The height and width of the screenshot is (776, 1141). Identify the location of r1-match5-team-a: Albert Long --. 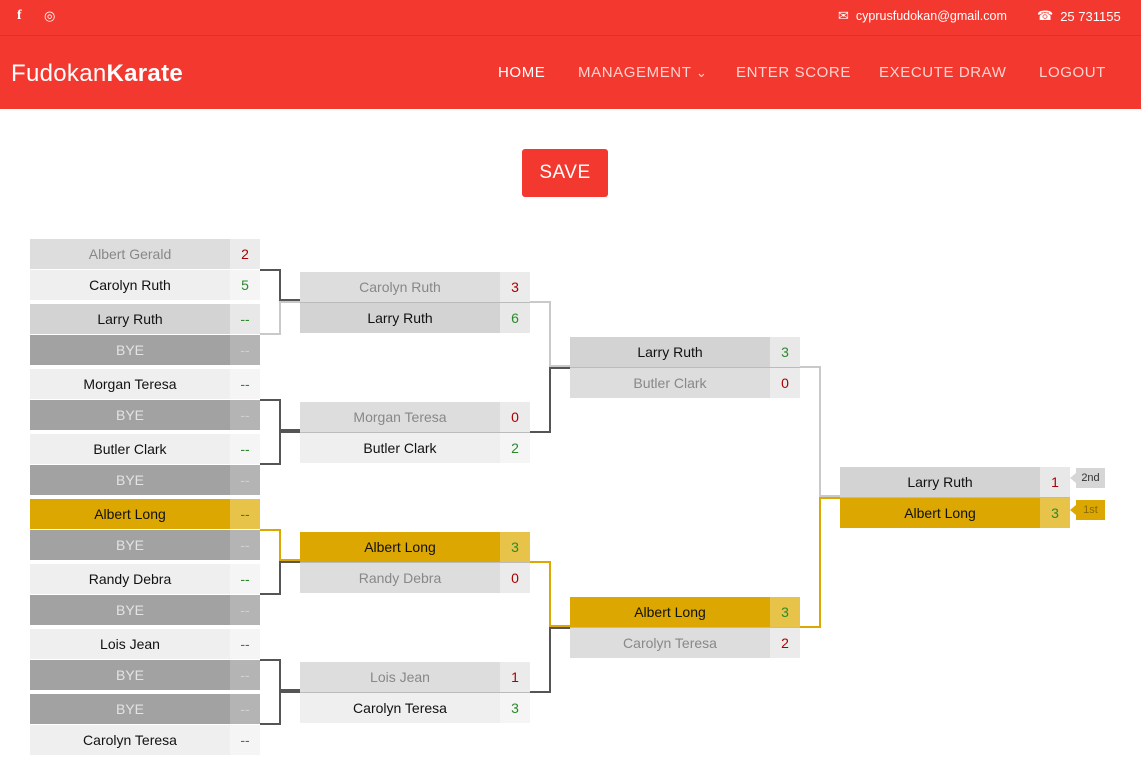
(145, 514).